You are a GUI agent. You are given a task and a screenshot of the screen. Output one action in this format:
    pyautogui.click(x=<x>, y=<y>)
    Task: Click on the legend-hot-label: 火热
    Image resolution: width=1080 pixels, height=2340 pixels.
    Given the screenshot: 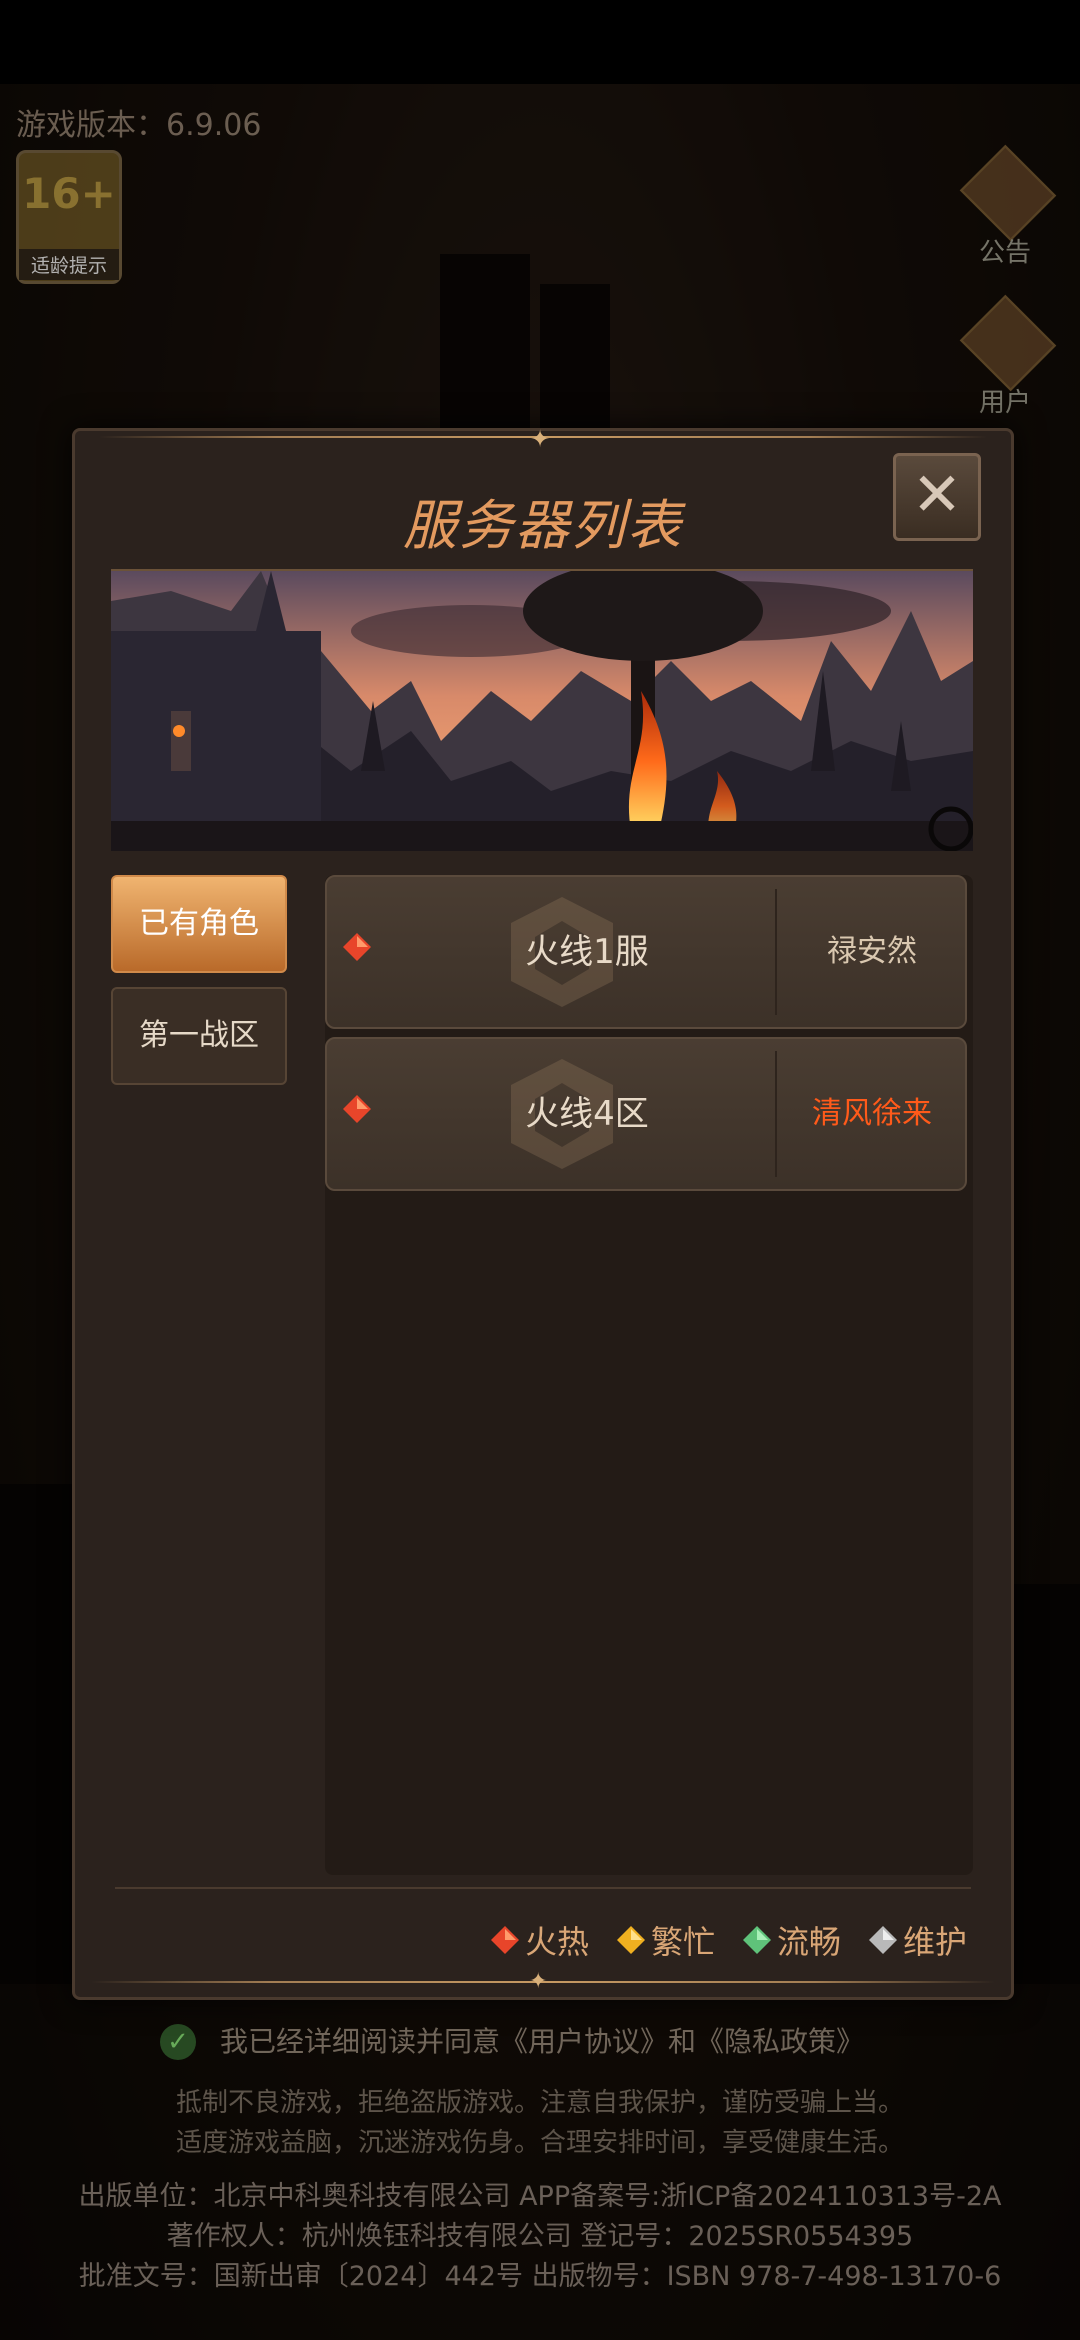 What is the action you would take?
    pyautogui.click(x=556, y=1942)
    